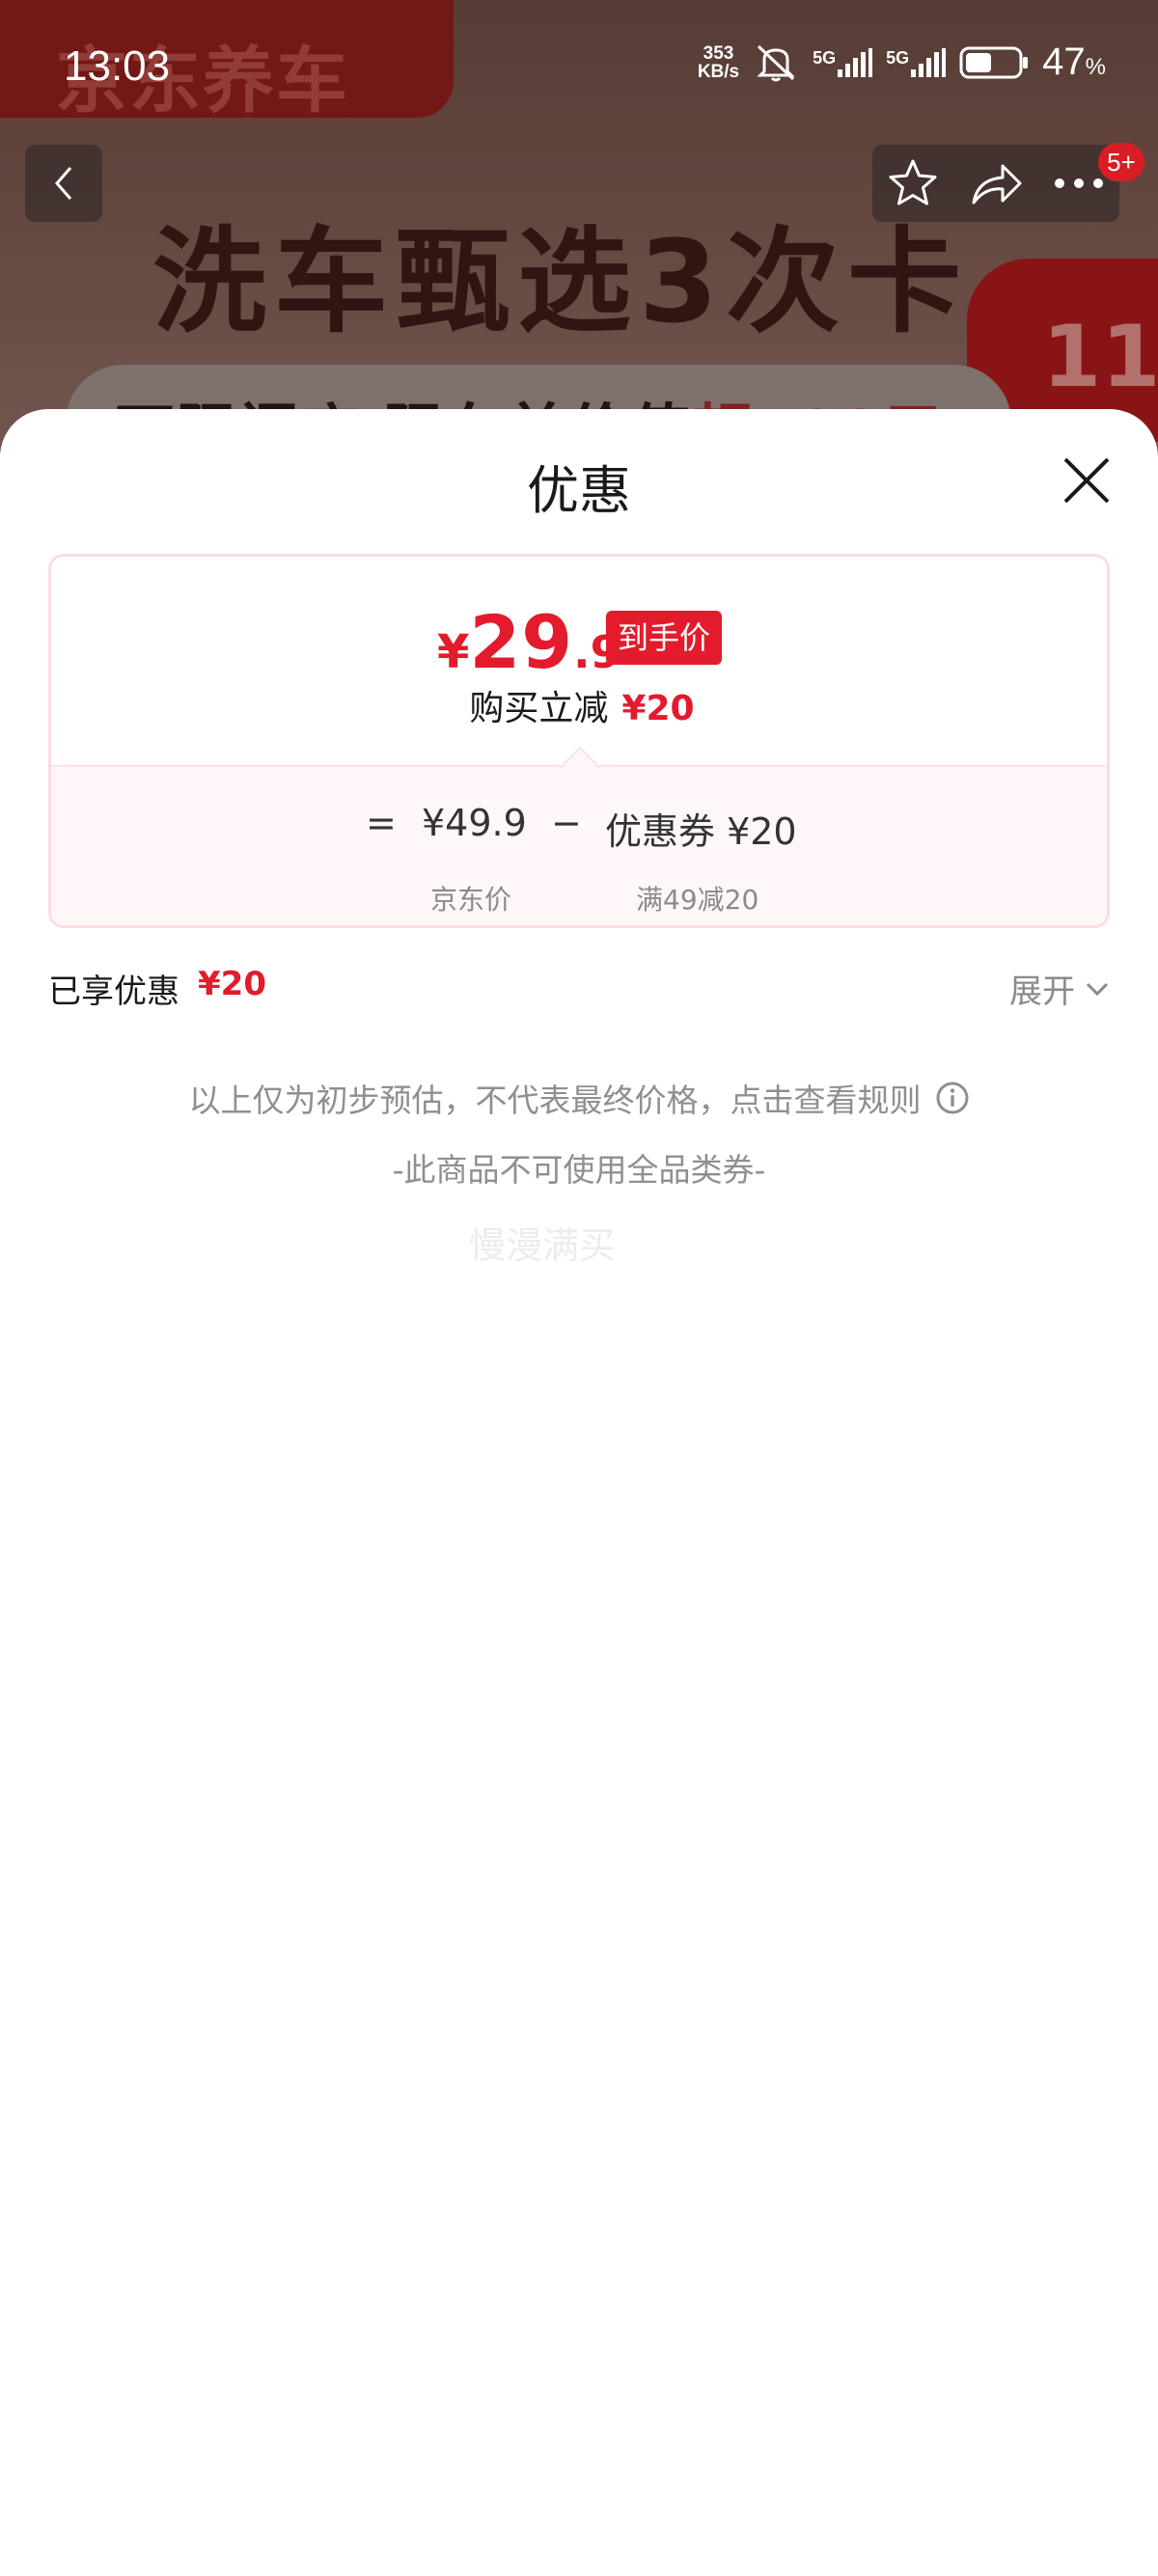 The width and height of the screenshot is (1158, 2576). I want to click on final-price: ¥29.9, so click(529, 642).